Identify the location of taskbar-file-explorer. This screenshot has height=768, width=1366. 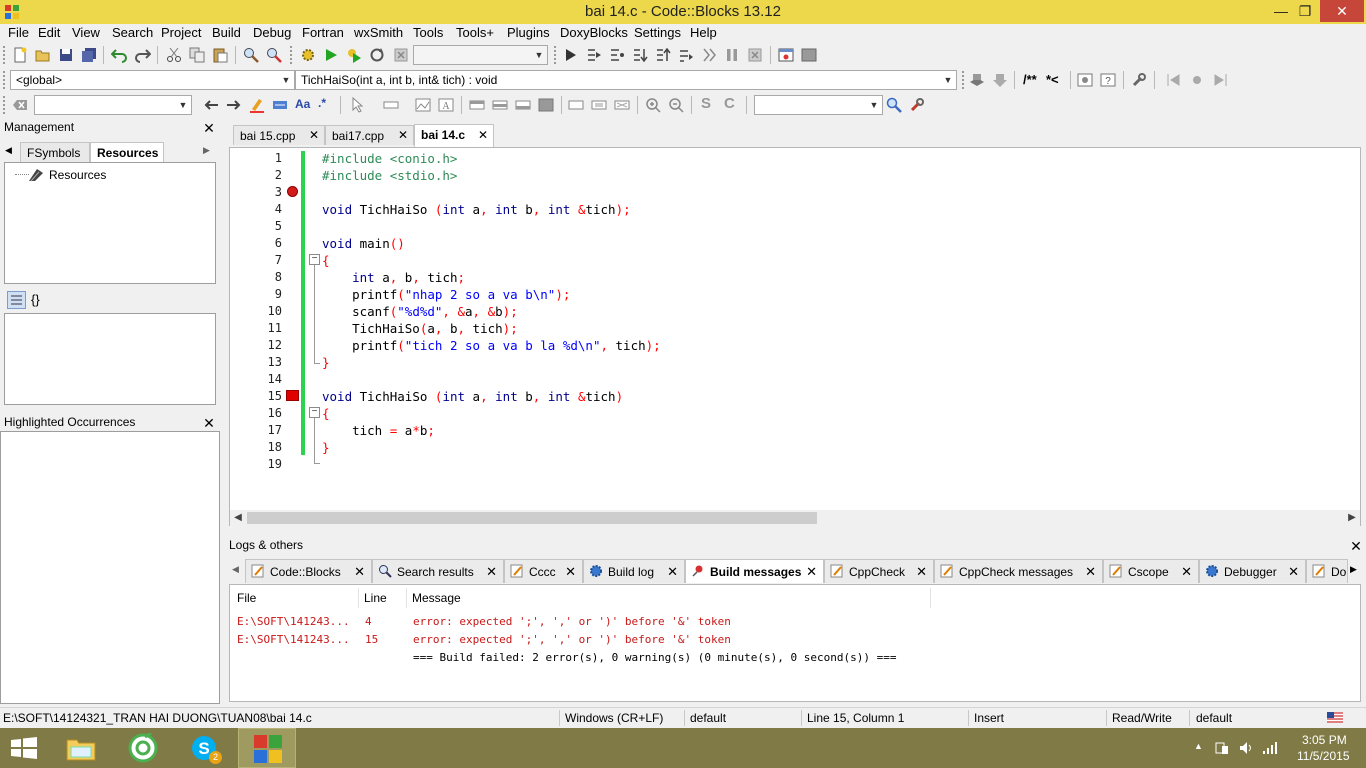
(81, 748).